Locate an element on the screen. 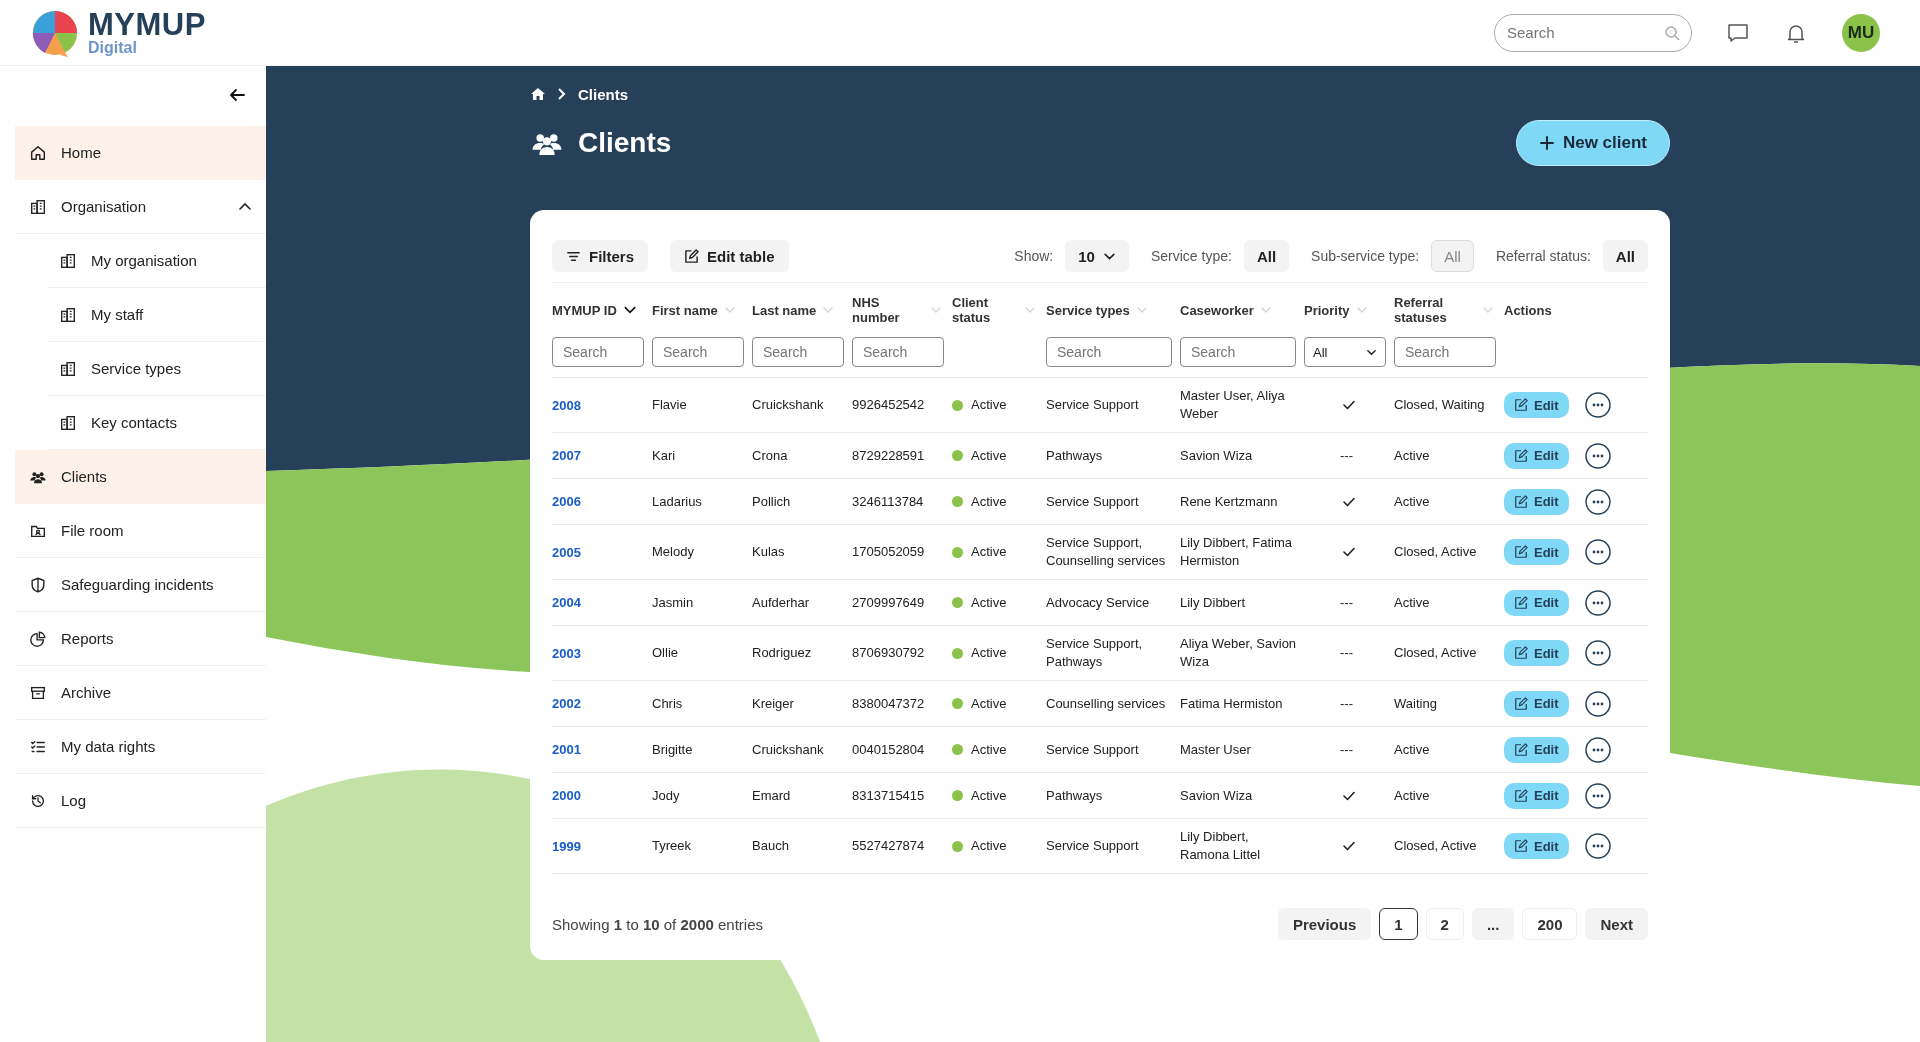 Image resolution: width=1920 pixels, height=1042 pixels. sidebar-item: Clients is located at coordinates (140, 477).